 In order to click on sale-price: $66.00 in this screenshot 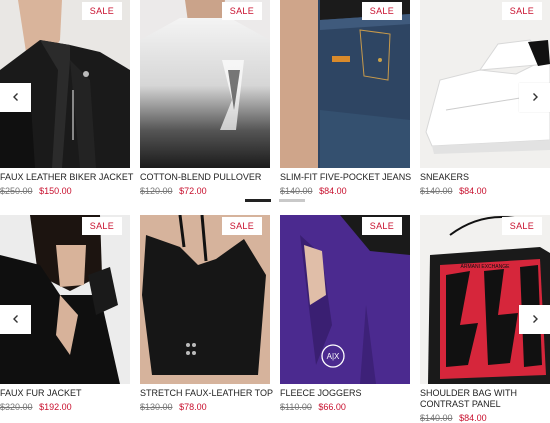, I will do `click(332, 407)`.